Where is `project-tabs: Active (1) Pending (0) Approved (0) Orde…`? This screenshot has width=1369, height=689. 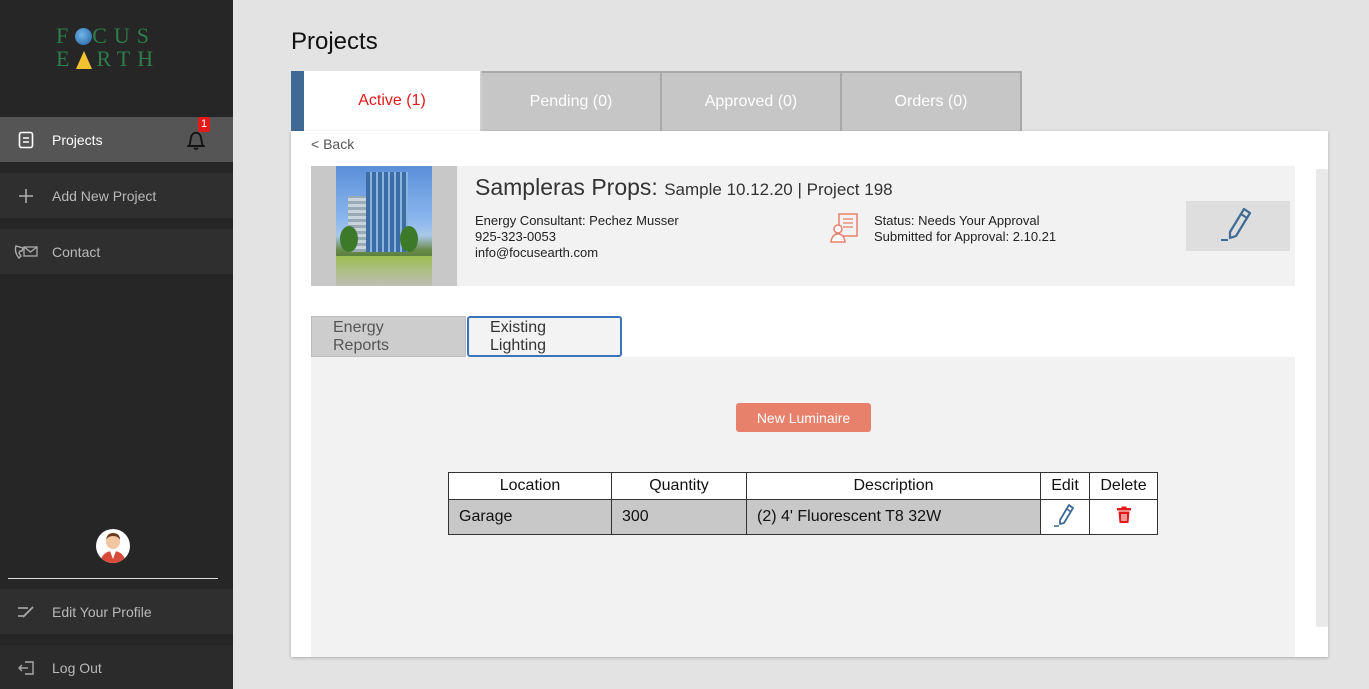 project-tabs: Active (1) Pending (0) Approved (0) Orde… is located at coordinates (656, 101).